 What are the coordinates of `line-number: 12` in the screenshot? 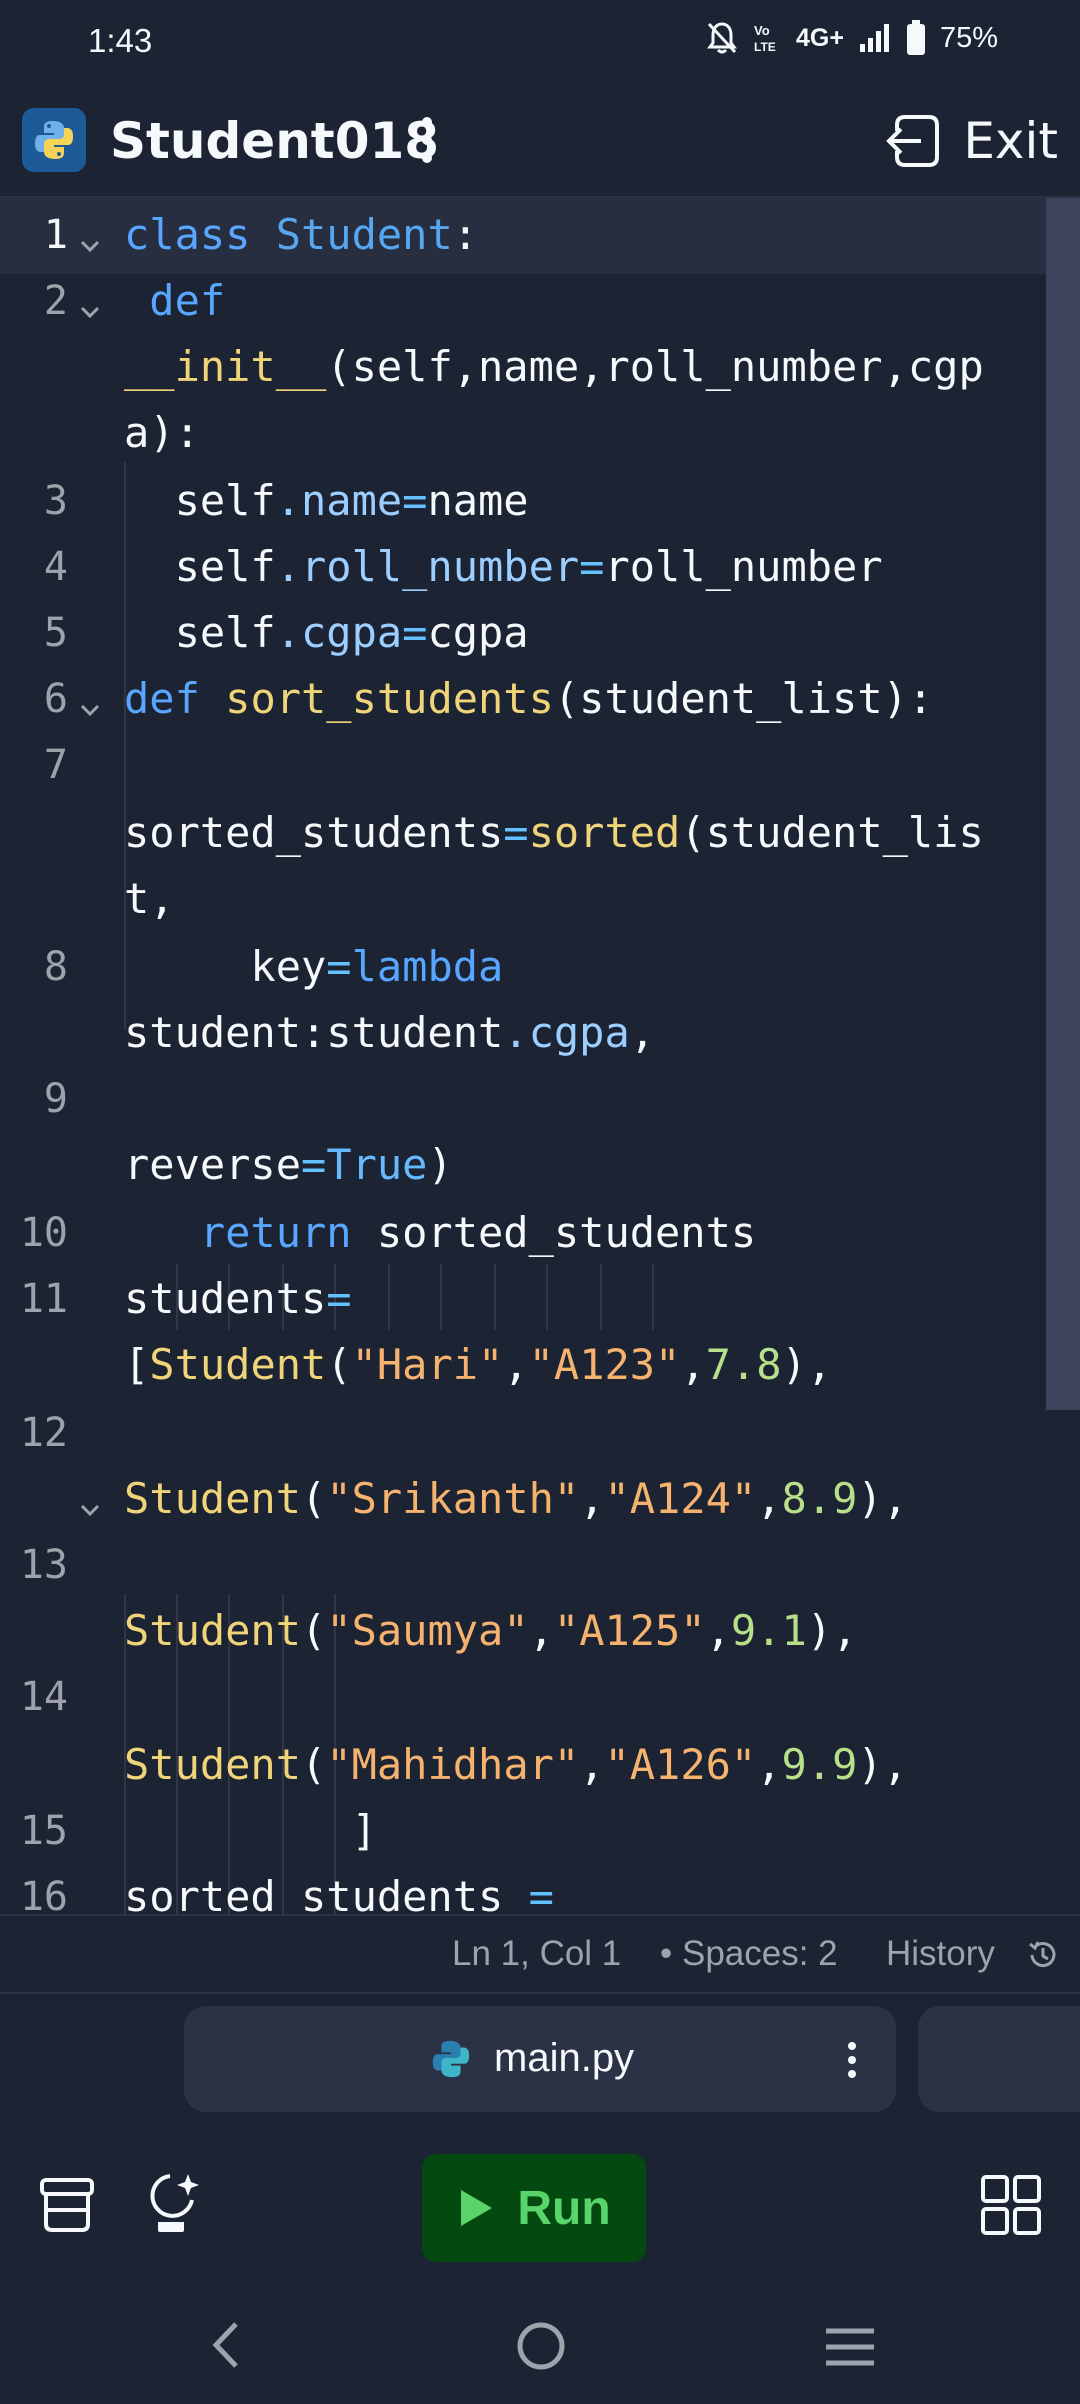 It's located at (43, 1433).